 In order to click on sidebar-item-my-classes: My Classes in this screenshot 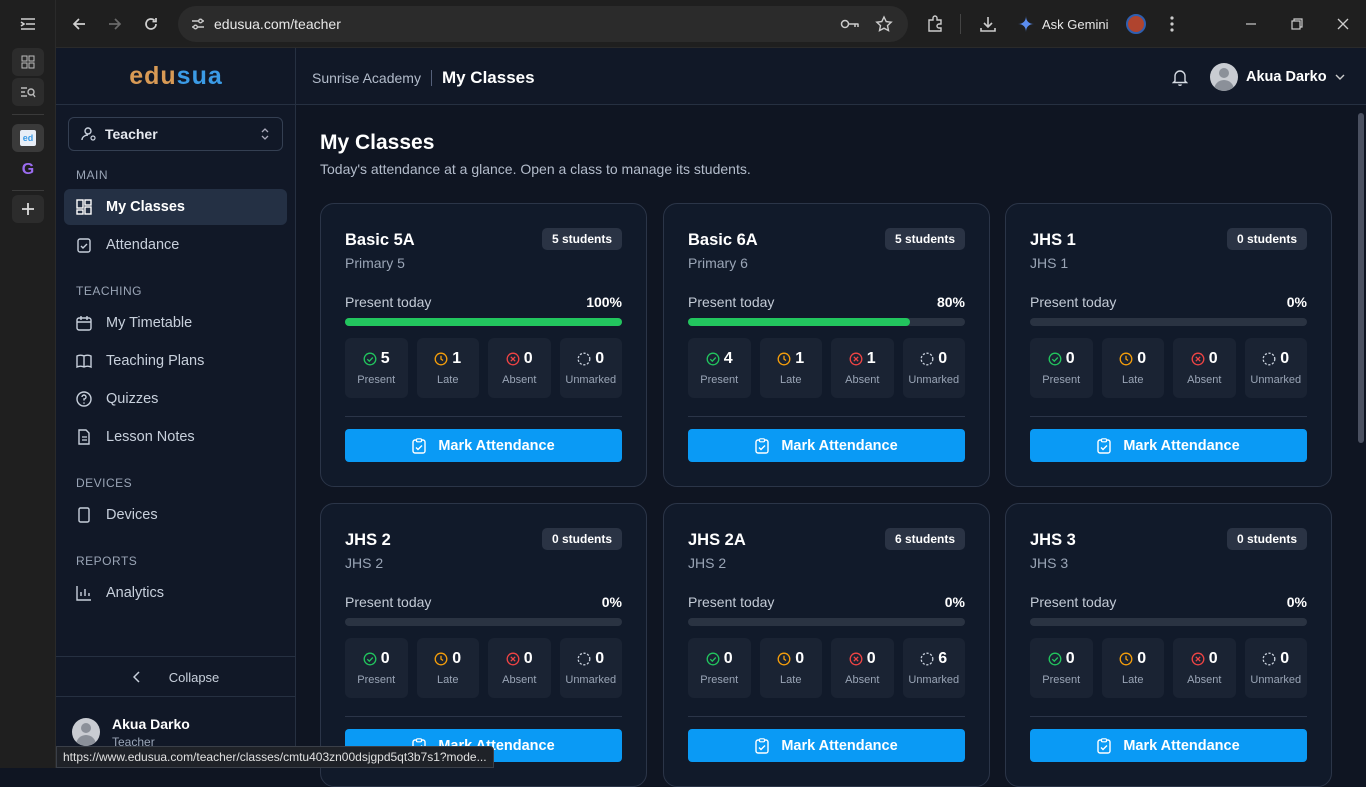, I will do `click(175, 207)`.